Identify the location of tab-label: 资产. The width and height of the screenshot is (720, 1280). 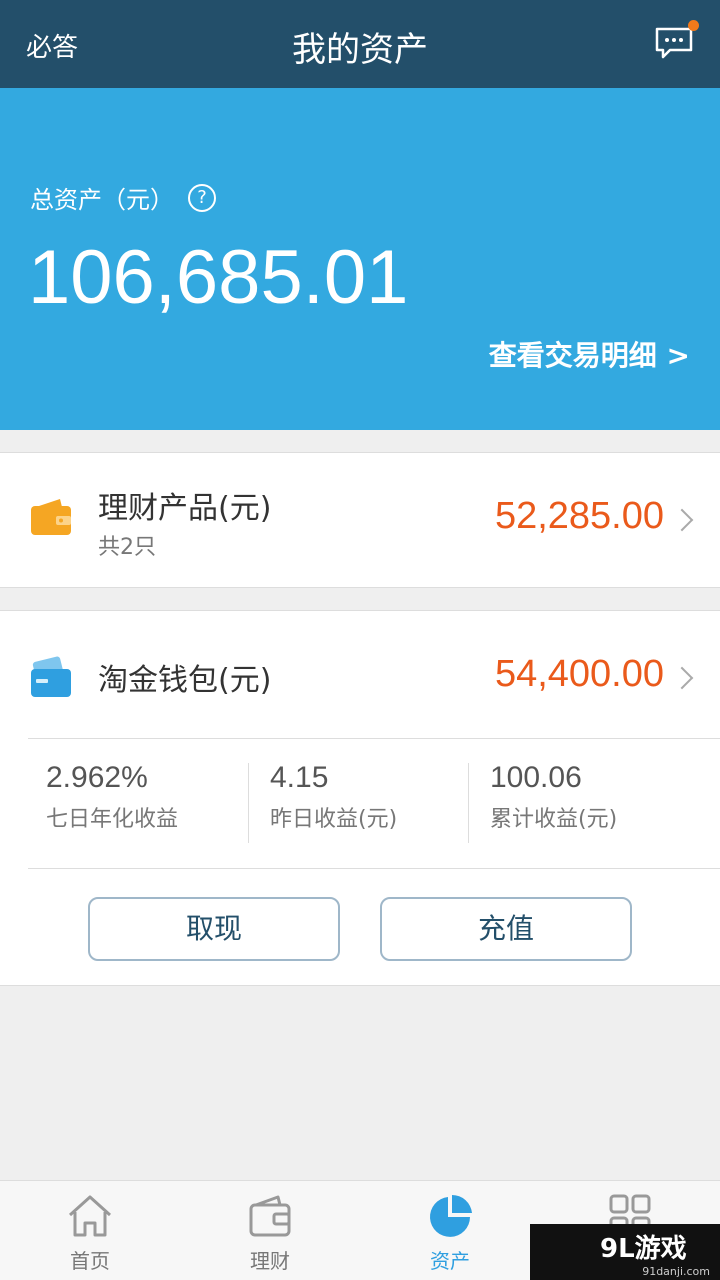
(450, 1261).